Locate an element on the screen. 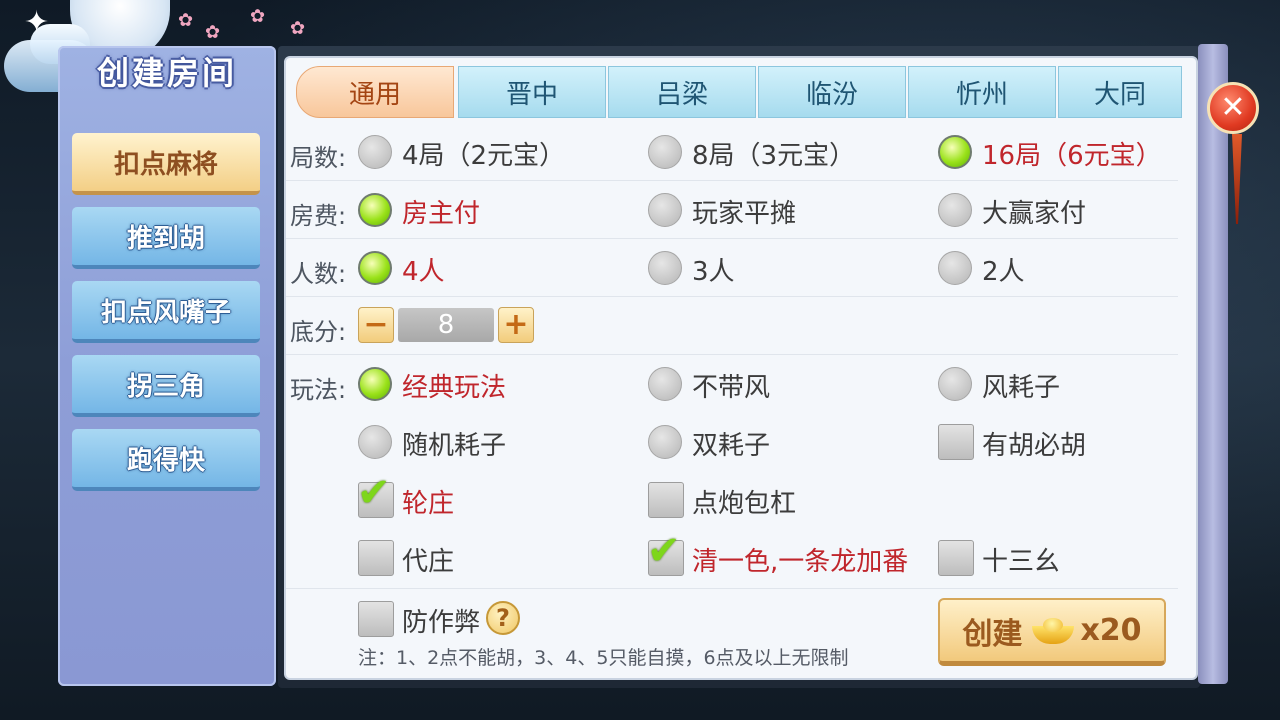 The width and height of the screenshot is (1280, 720). tab-lvliang: 吕梁 is located at coordinates (682, 92).